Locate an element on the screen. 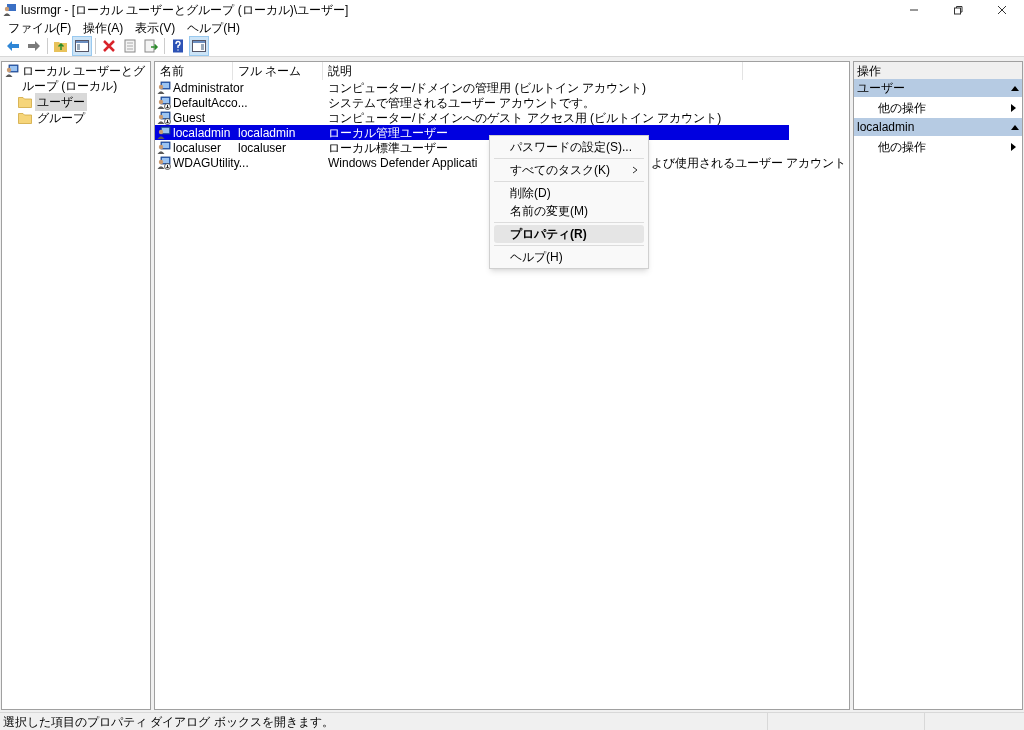 The height and width of the screenshot is (730, 1024). app-icon is located at coordinates (10, 9).